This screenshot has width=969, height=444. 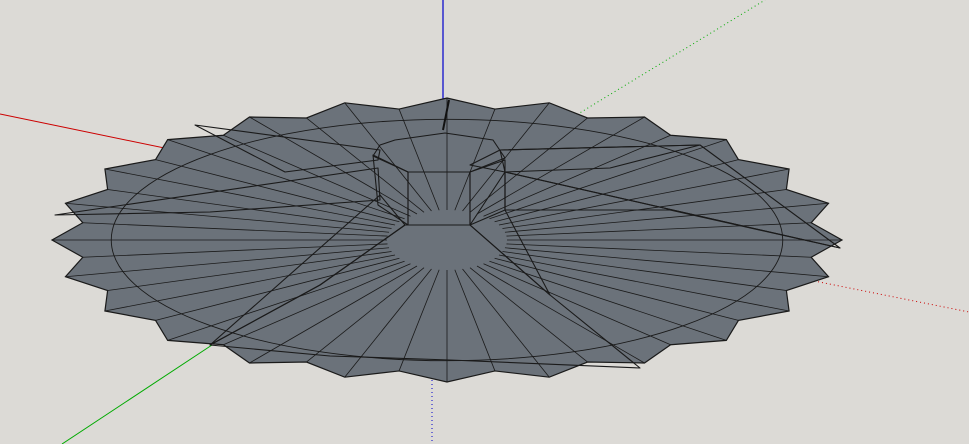 What do you see at coordinates (662, 63) in the screenshot?
I see `green-axis-dotted` at bounding box center [662, 63].